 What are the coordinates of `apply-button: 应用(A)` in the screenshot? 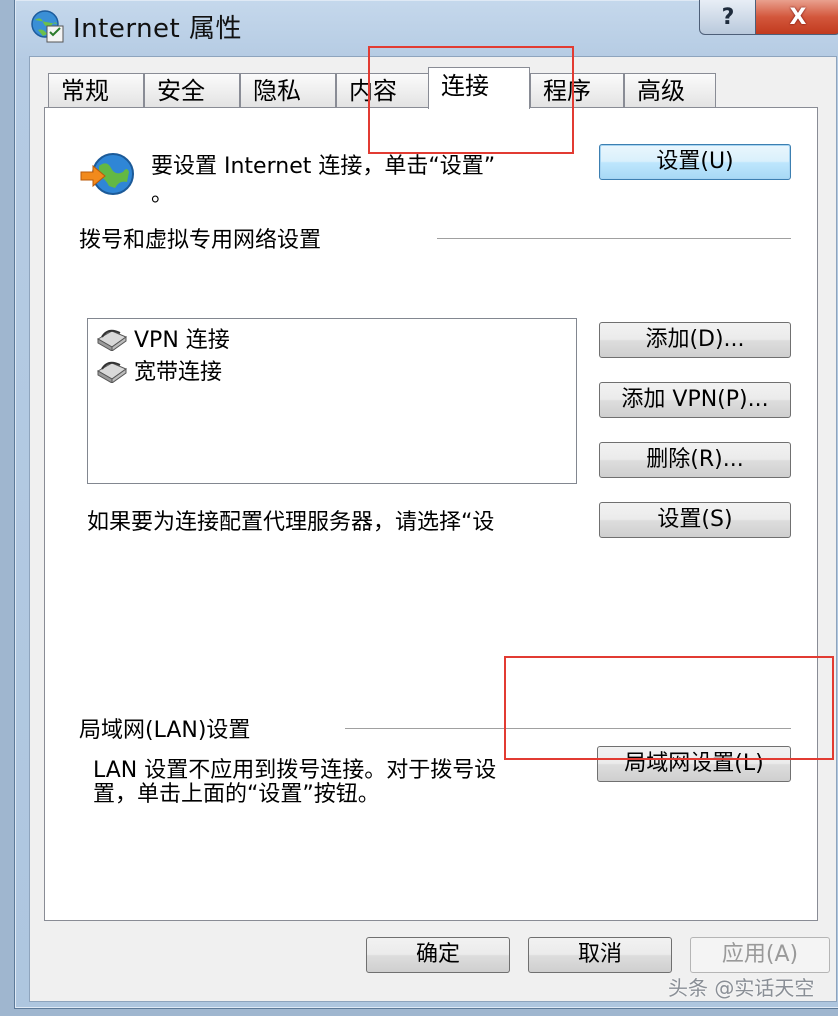 It's located at (760, 955).